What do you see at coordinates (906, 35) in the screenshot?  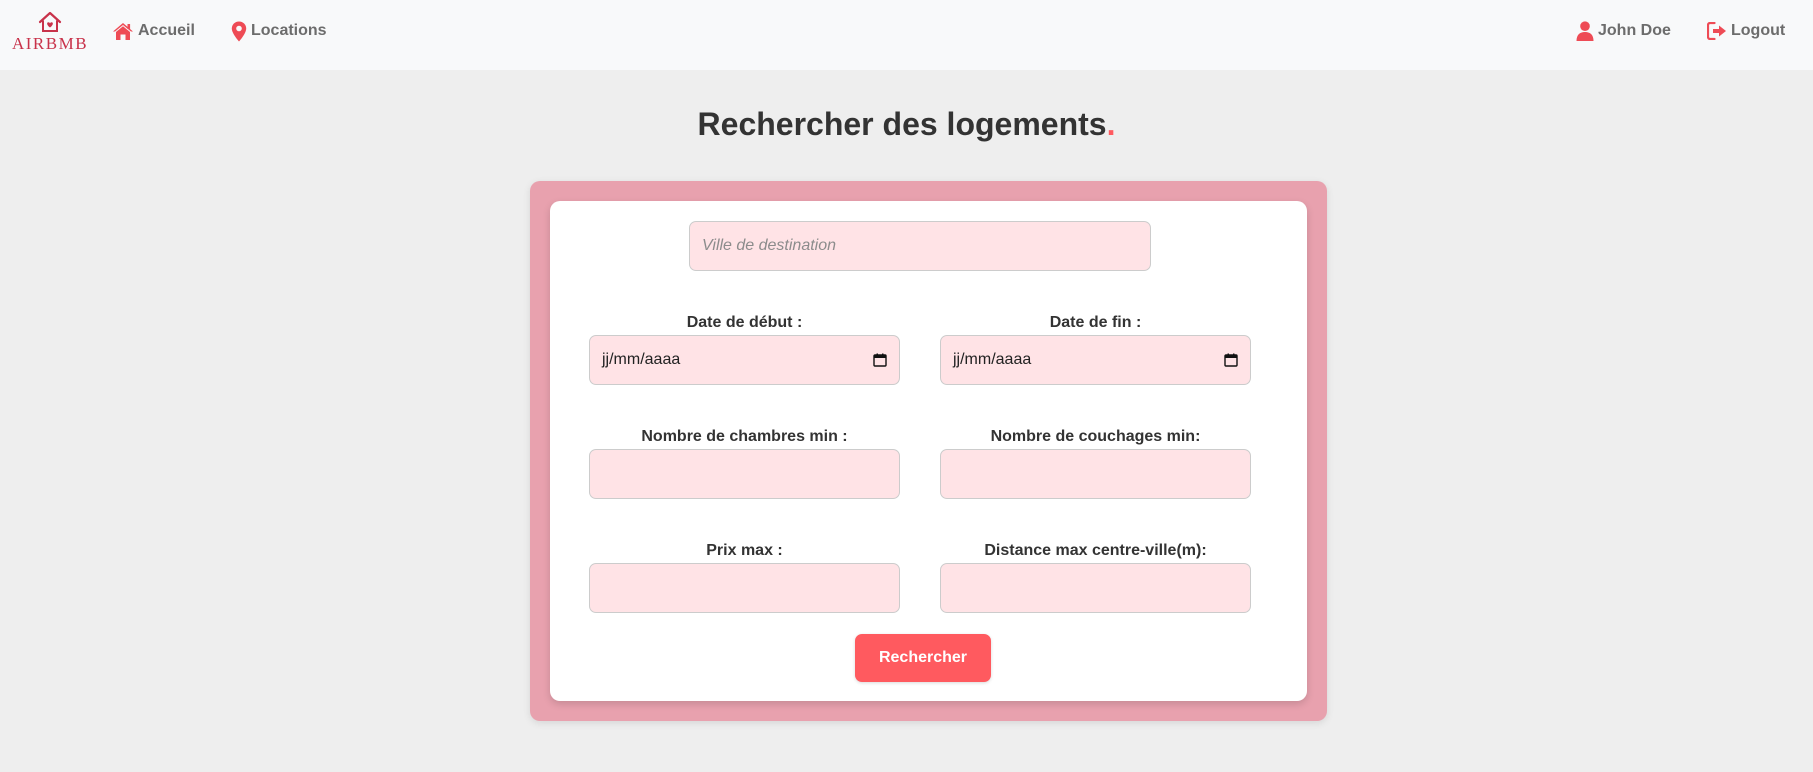 I see `navbar: AIRBMB Accueil Locations John Doe Logout` at bounding box center [906, 35].